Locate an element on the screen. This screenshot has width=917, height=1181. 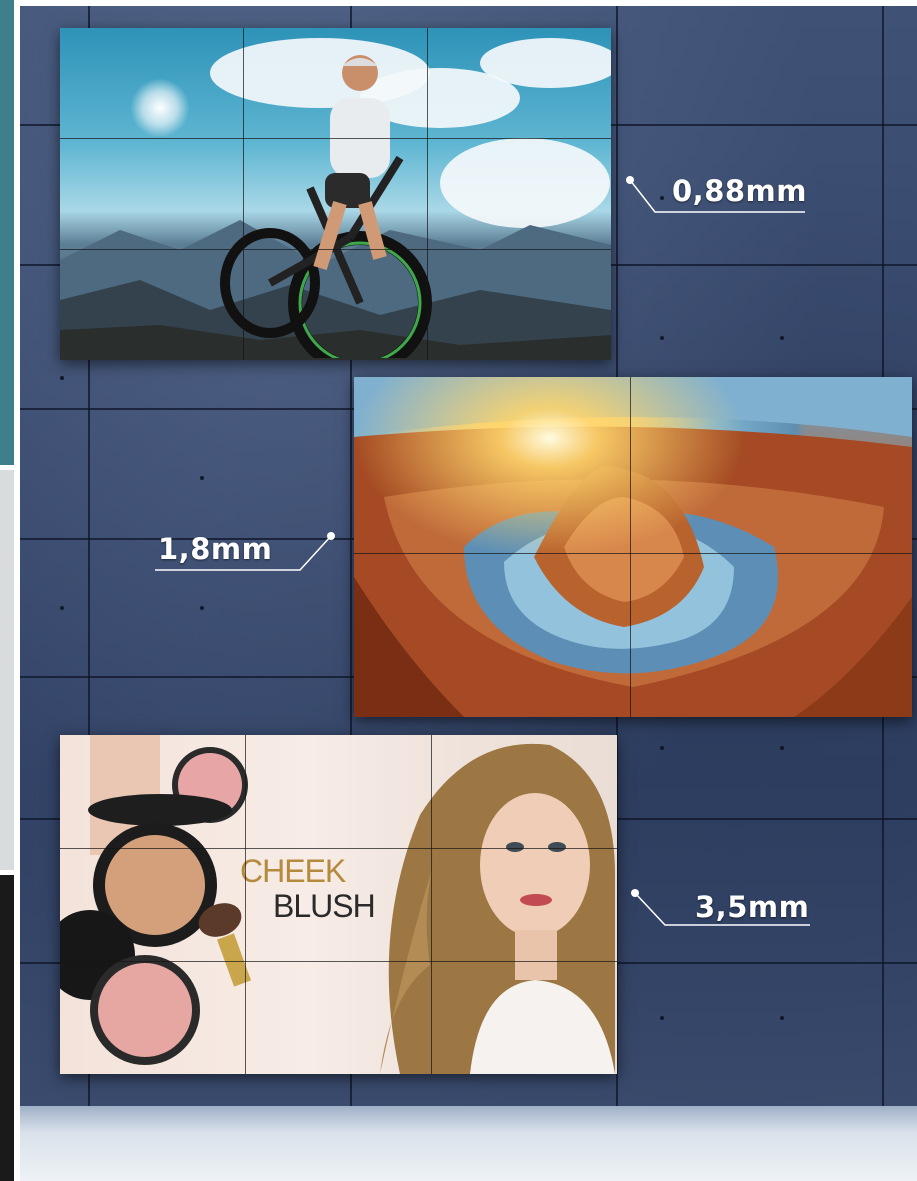
bezel-label-3-5mm: 3,5mm is located at coordinates (752, 907).